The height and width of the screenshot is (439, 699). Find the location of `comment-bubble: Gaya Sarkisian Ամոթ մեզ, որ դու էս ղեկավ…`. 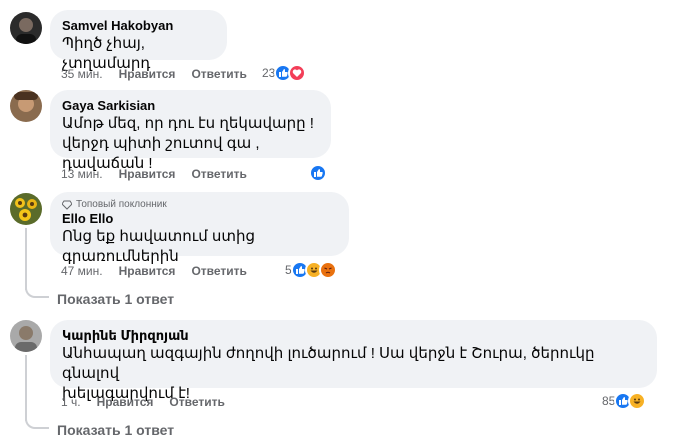

comment-bubble: Gaya Sarkisian Ամոթ մեզ, որ դու էս ղեկավ… is located at coordinates (190, 131).